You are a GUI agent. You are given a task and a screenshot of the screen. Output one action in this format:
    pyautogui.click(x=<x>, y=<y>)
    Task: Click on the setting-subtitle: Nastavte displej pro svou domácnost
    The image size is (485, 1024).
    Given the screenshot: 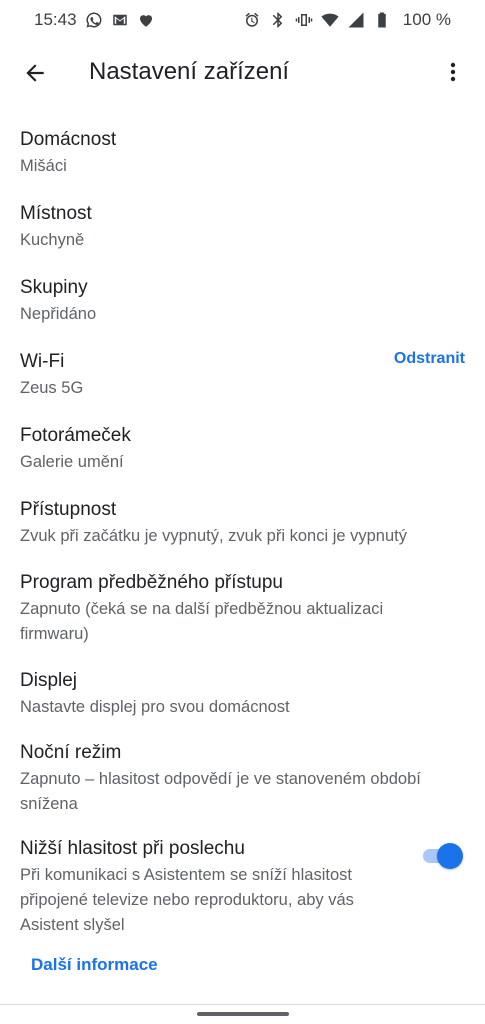 What is the action you would take?
    pyautogui.click(x=155, y=707)
    